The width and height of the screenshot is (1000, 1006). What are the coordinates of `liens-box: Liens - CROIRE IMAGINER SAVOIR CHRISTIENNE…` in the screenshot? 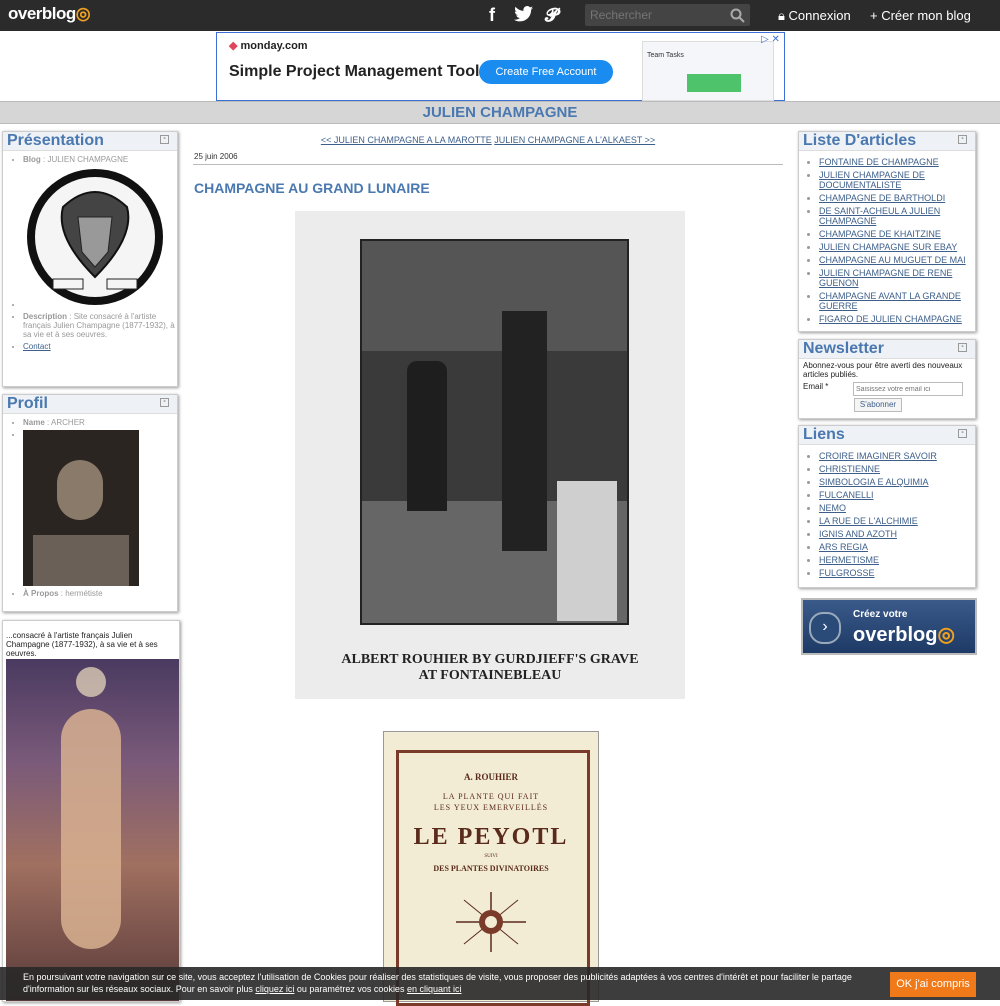 It's located at (887, 506).